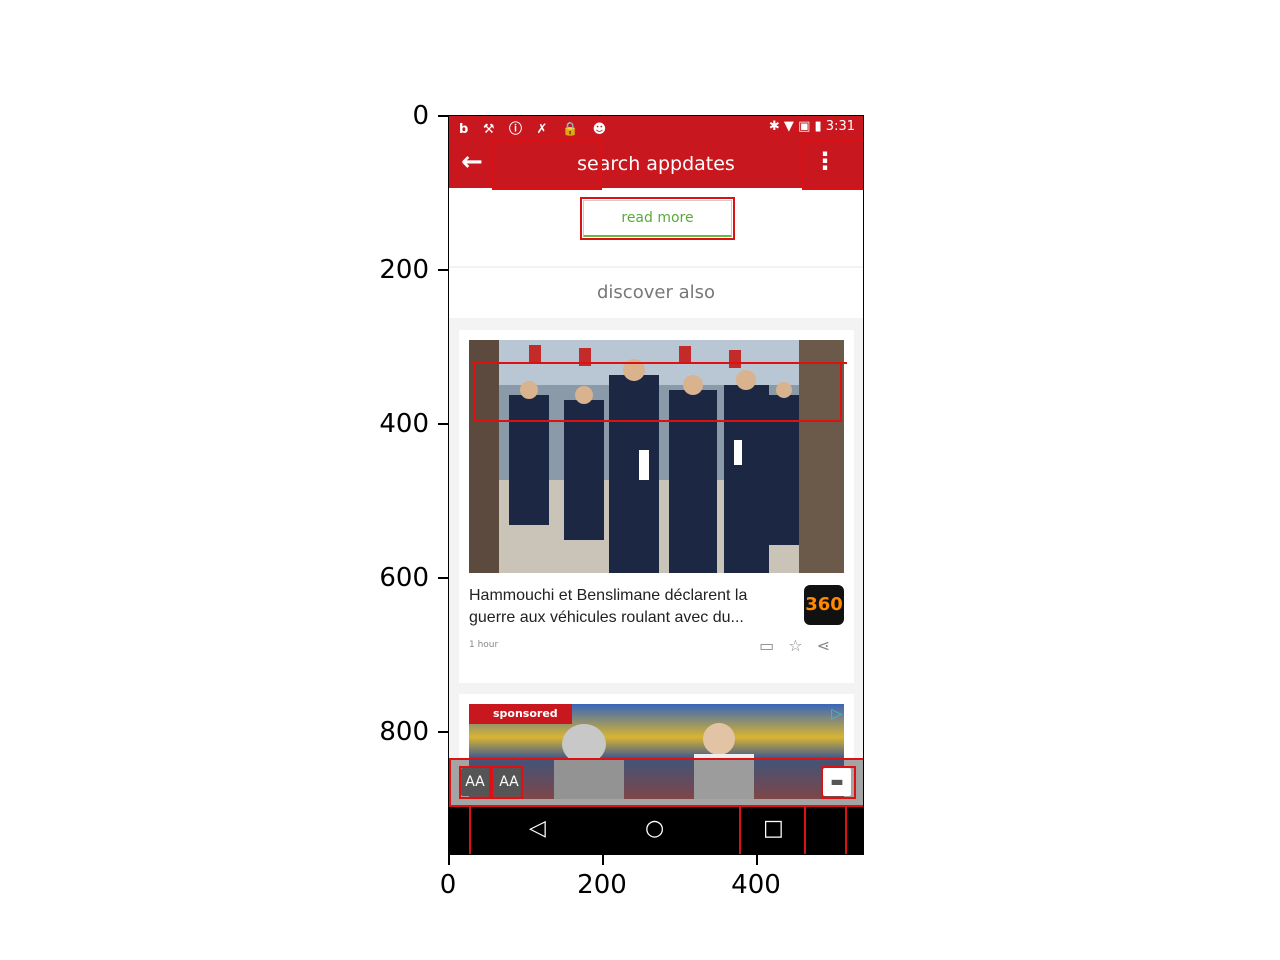 The image size is (1280, 960). Describe the element at coordinates (537, 828) in the screenshot. I see `nav-back-button: ◁` at that location.